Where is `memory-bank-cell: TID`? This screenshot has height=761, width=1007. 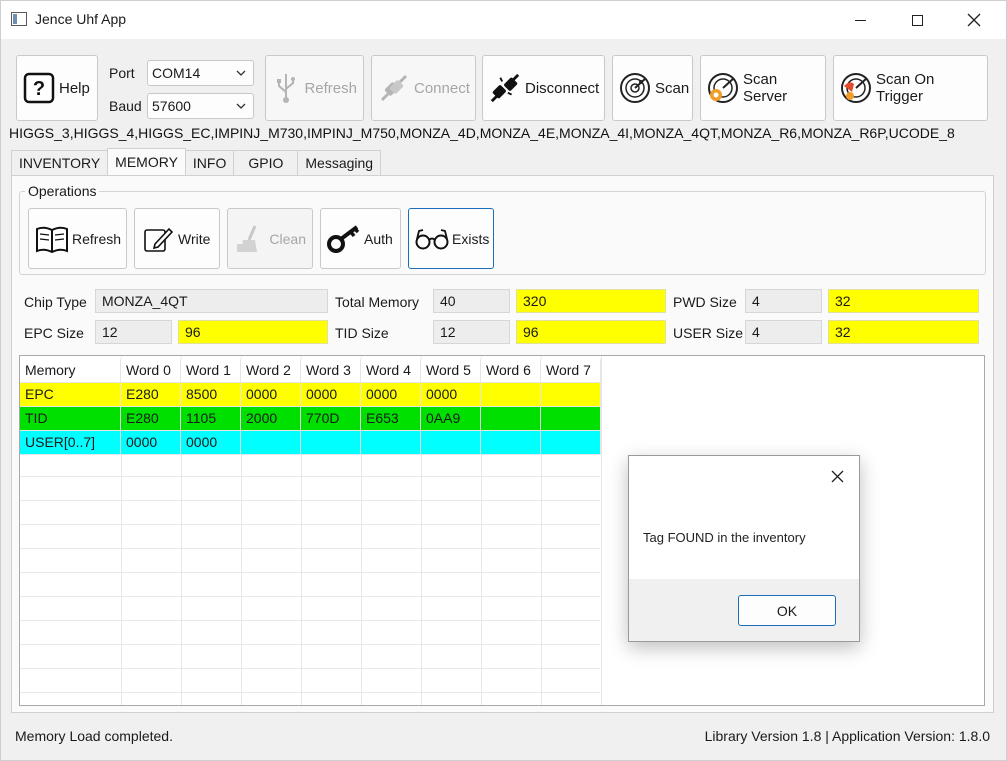 memory-bank-cell: TID is located at coordinates (70, 419).